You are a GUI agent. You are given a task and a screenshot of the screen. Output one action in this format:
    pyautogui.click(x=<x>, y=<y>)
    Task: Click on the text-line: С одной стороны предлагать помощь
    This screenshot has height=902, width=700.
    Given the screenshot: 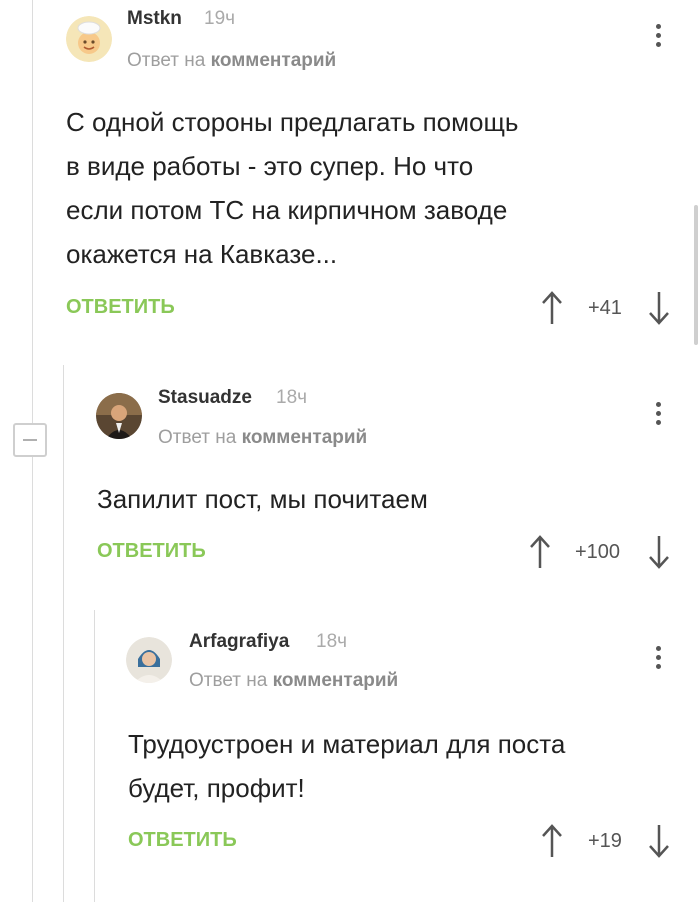 What is the action you would take?
    pyautogui.click(x=292, y=122)
    